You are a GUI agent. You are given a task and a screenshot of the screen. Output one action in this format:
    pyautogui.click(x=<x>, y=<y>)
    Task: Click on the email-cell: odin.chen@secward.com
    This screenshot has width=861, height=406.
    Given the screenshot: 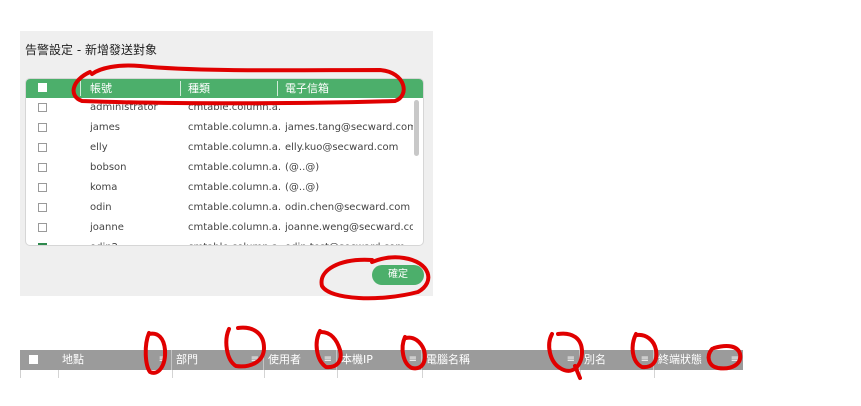 What is the action you would take?
    pyautogui.click(x=348, y=207)
    